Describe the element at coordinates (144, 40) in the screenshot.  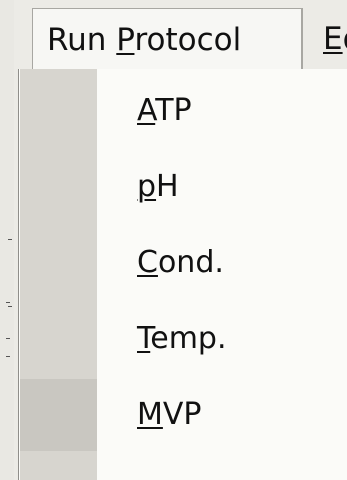
I see `menu-title-text: Run Protocol` at that location.